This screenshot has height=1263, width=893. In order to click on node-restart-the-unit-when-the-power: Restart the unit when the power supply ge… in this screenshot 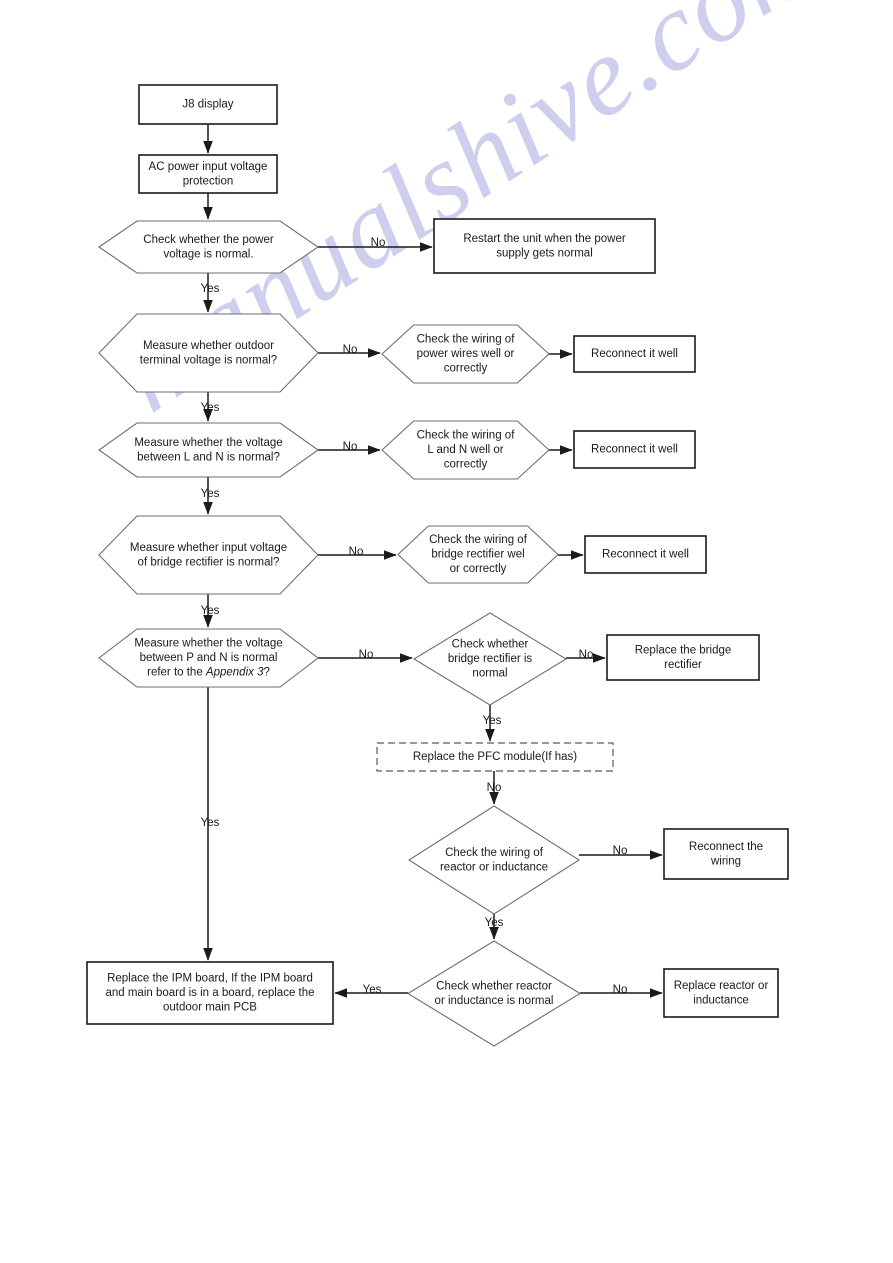, I will do `click(544, 246)`.